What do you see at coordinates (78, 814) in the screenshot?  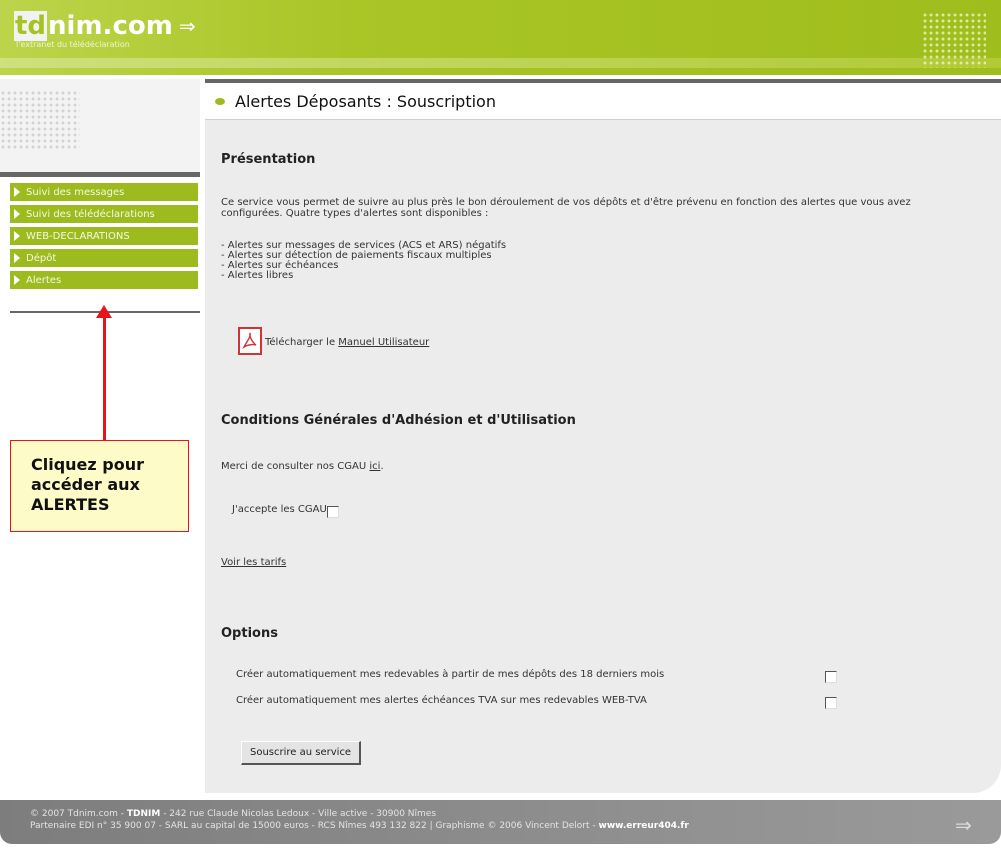 I see `footer-text: © 2007 Tdnim.com -` at bounding box center [78, 814].